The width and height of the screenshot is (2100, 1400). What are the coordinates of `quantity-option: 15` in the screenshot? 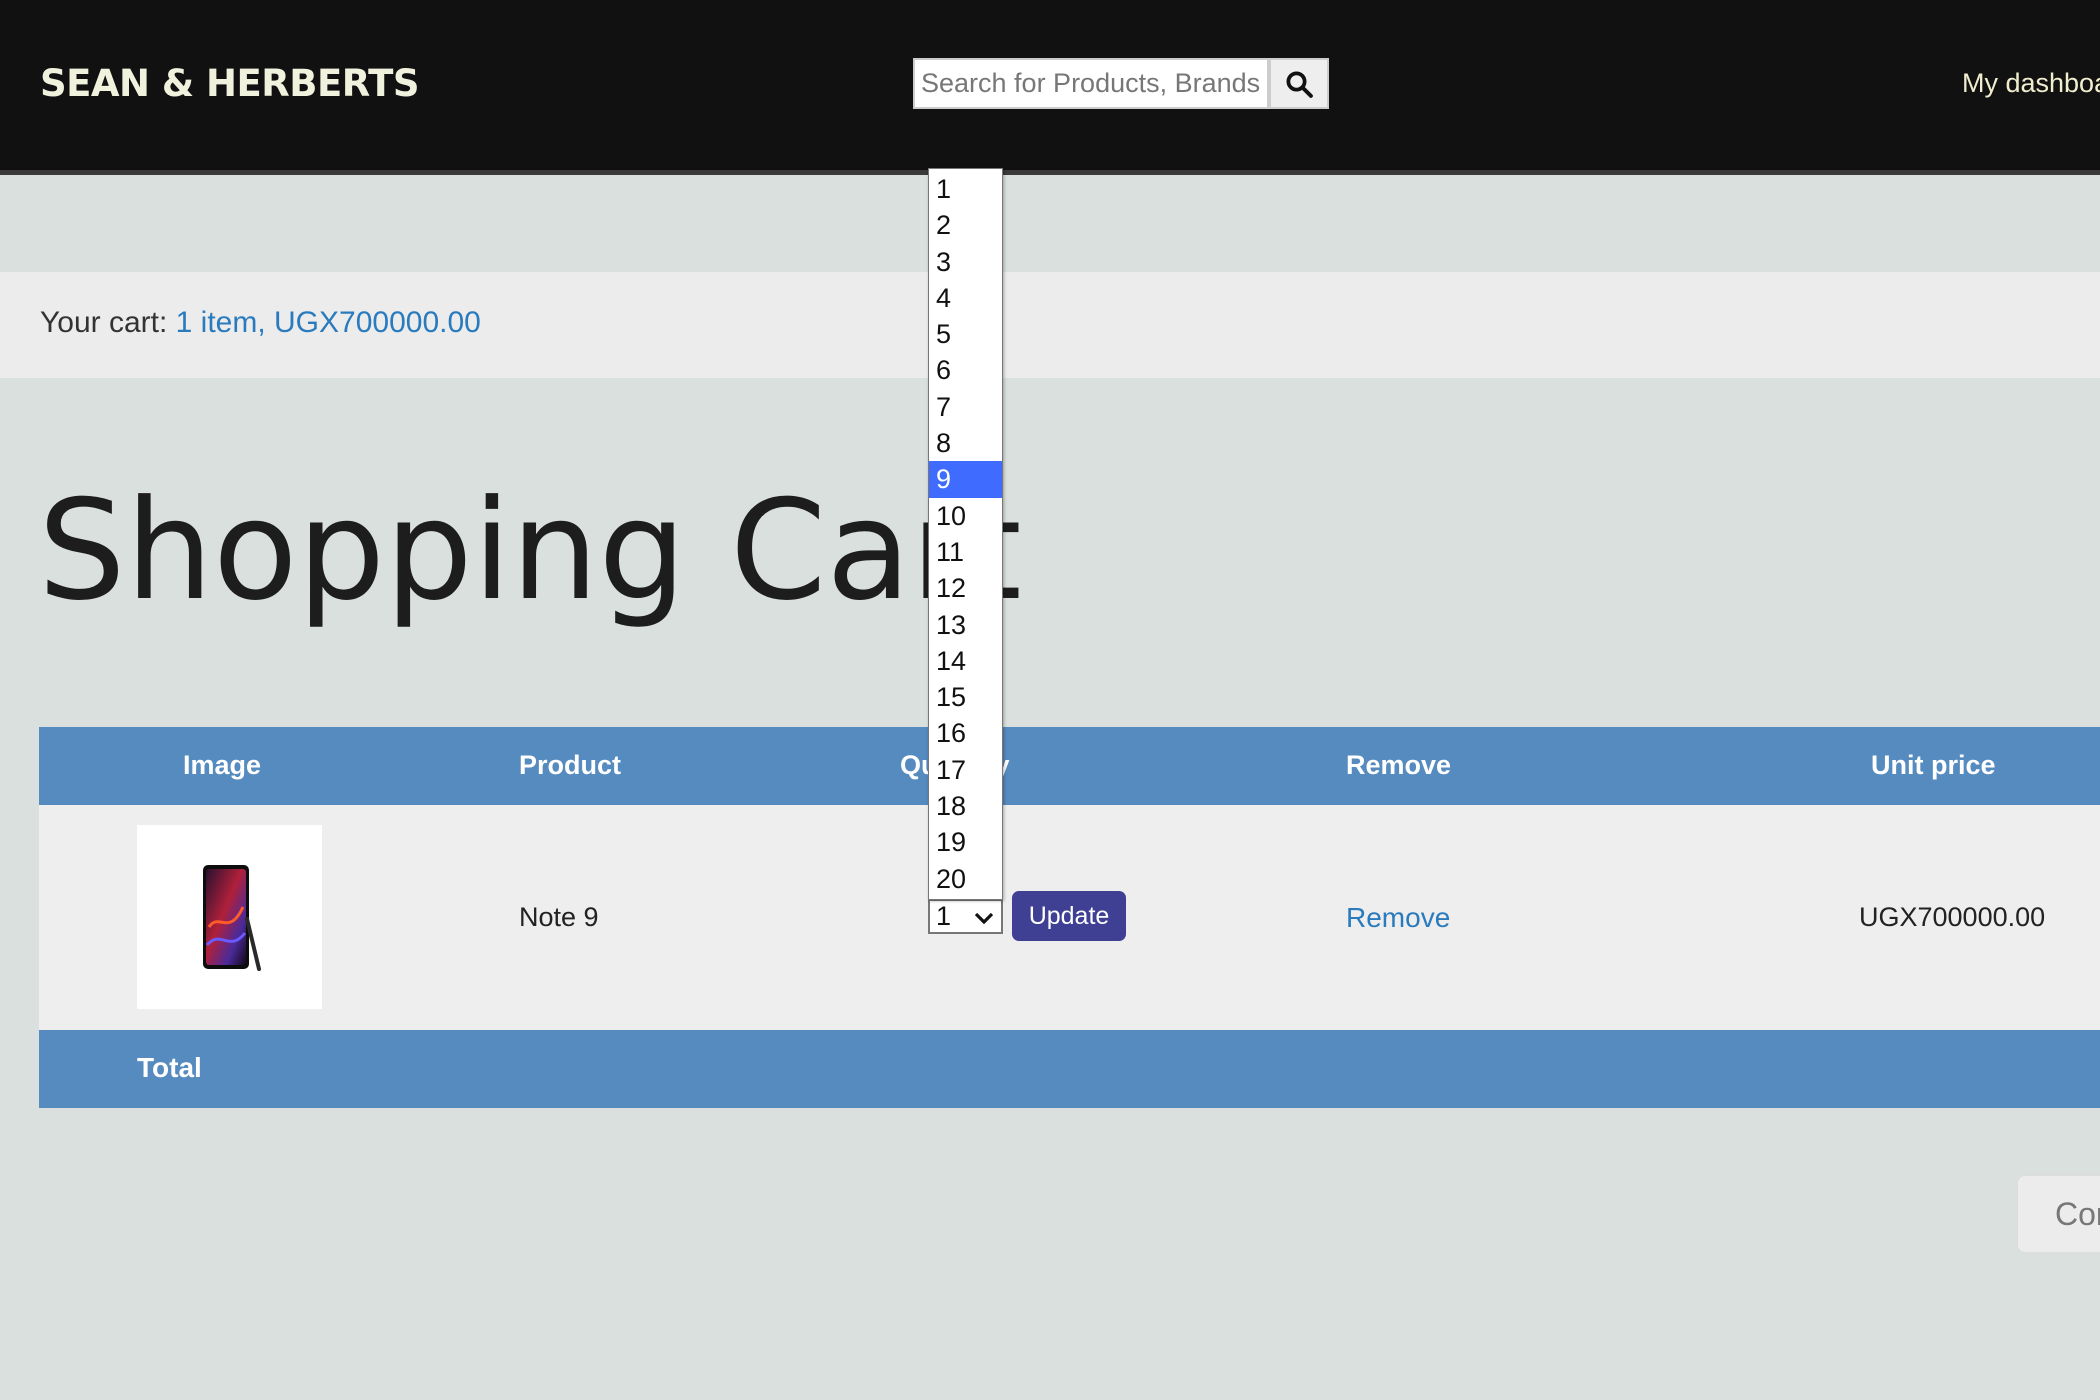 It's located at (965, 697).